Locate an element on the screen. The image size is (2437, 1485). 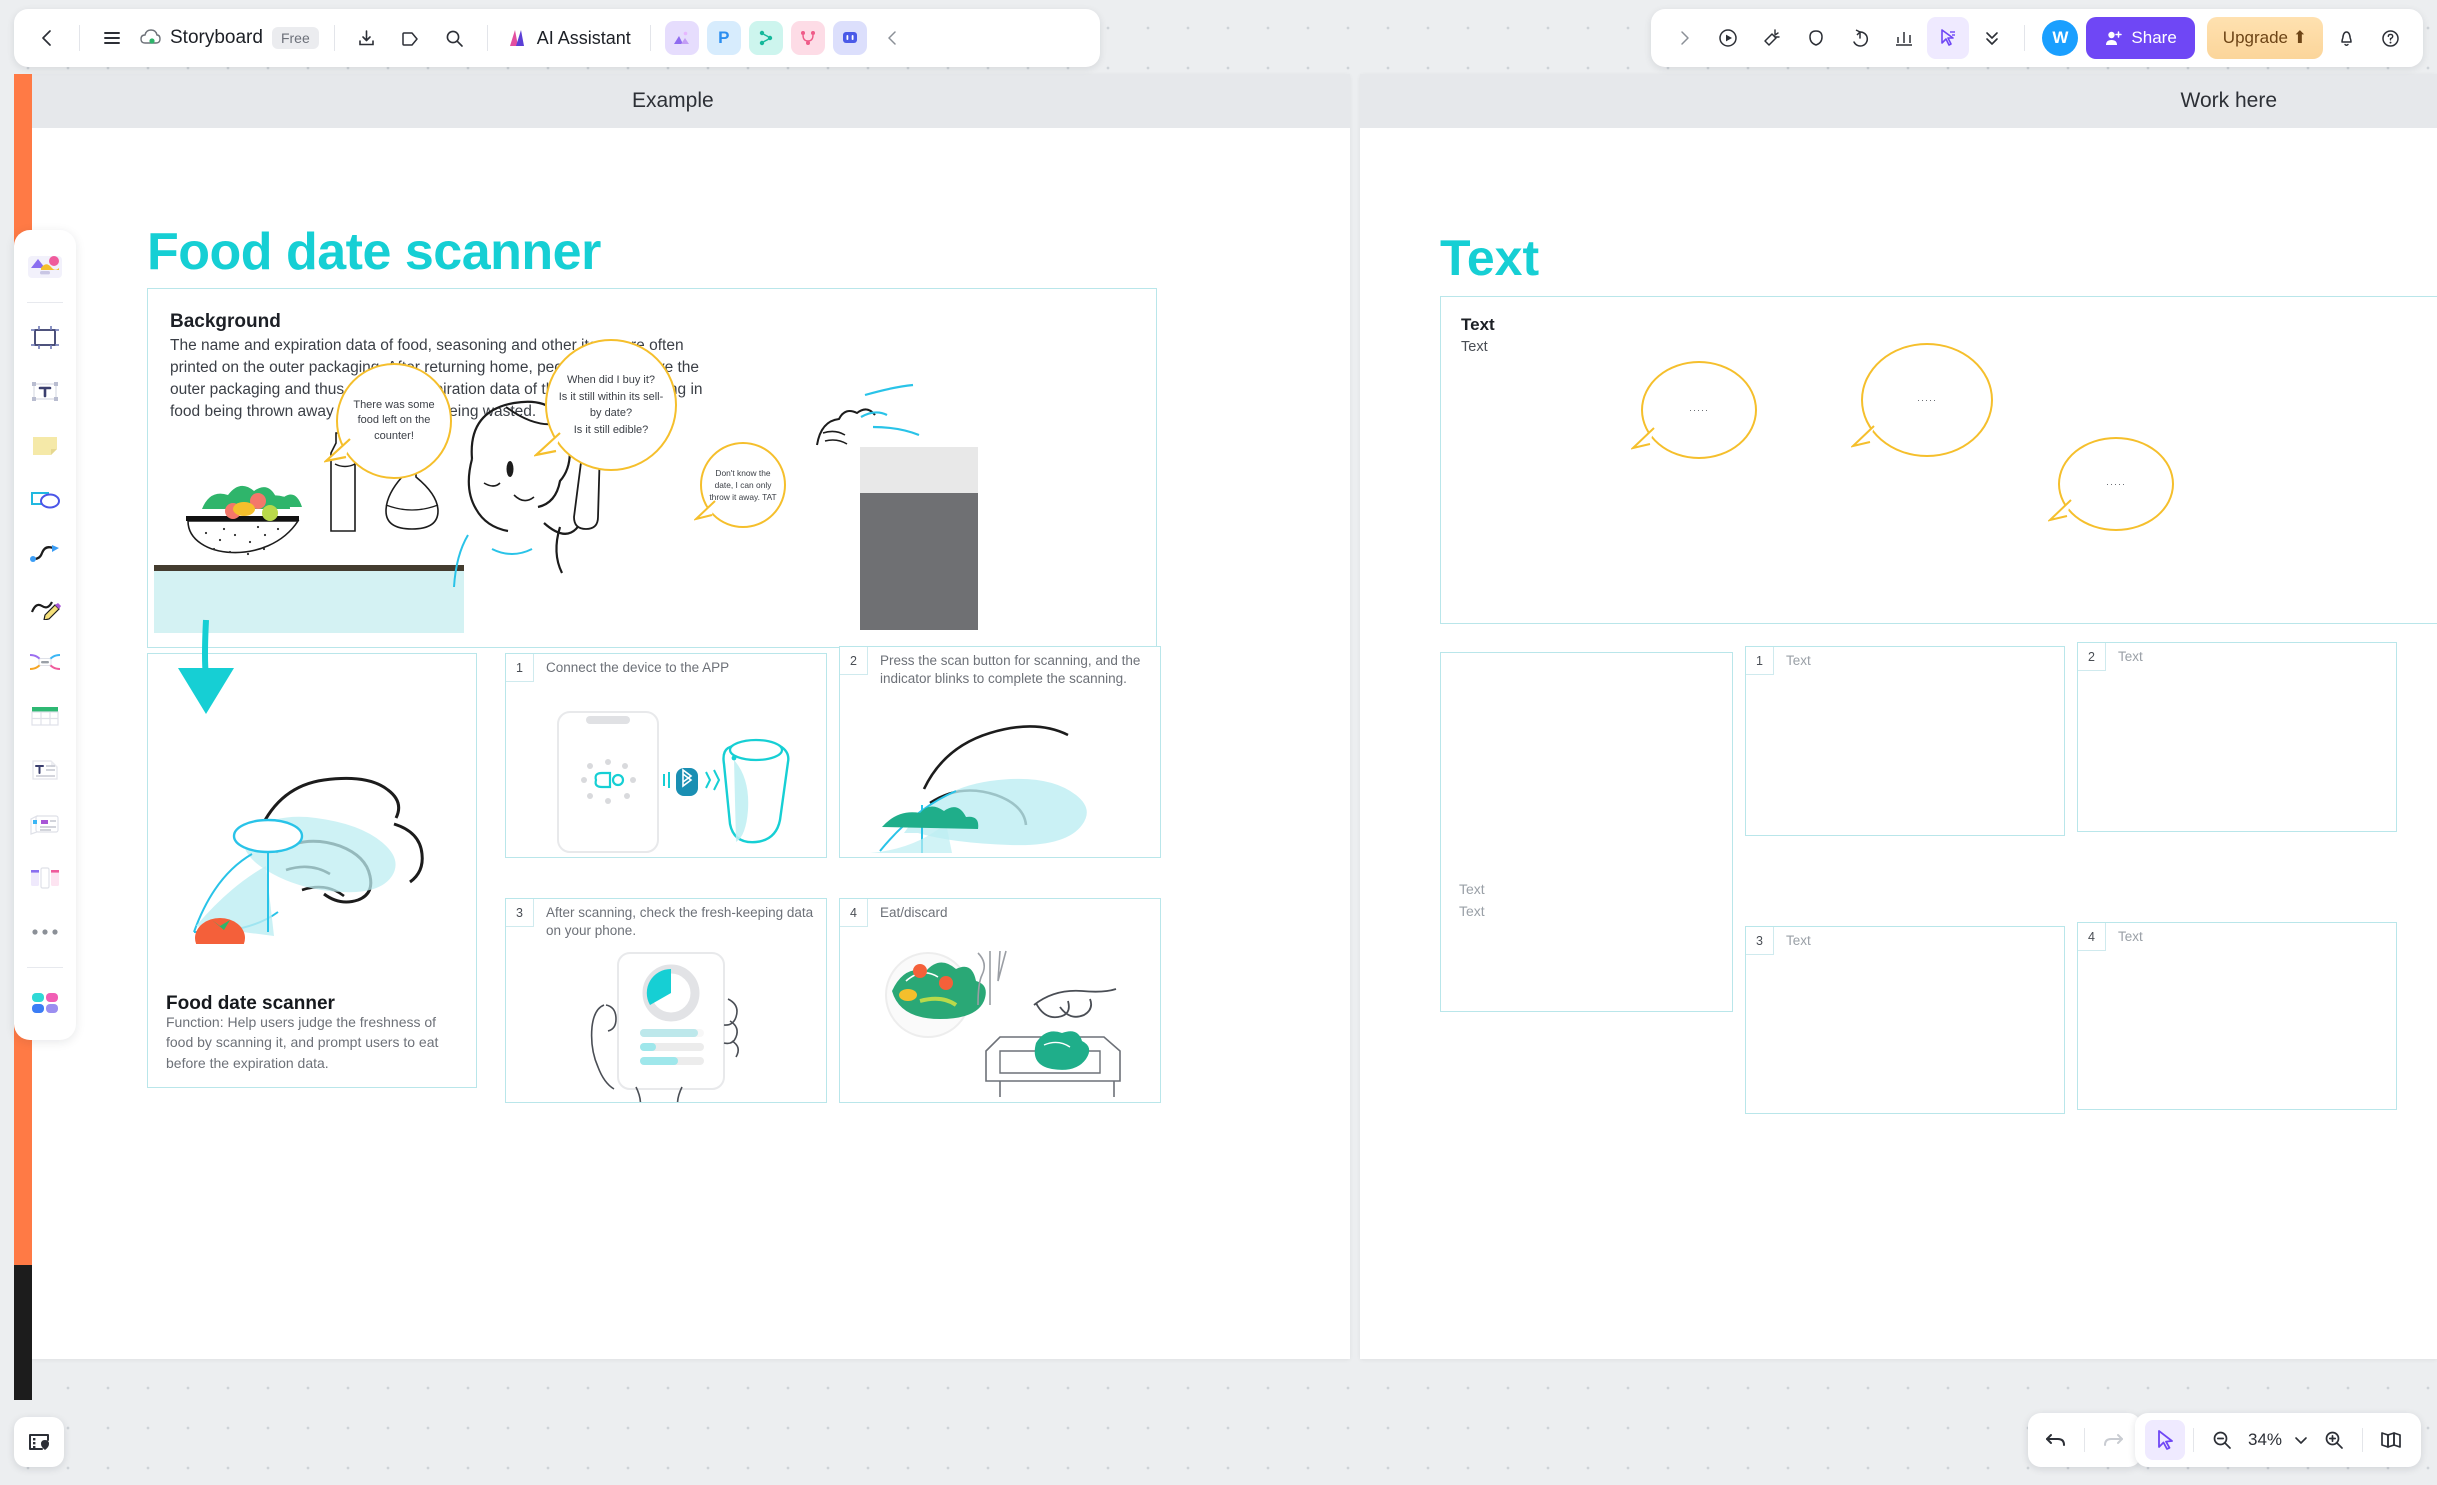
cursor-select-icon is located at coordinates (1948, 37).